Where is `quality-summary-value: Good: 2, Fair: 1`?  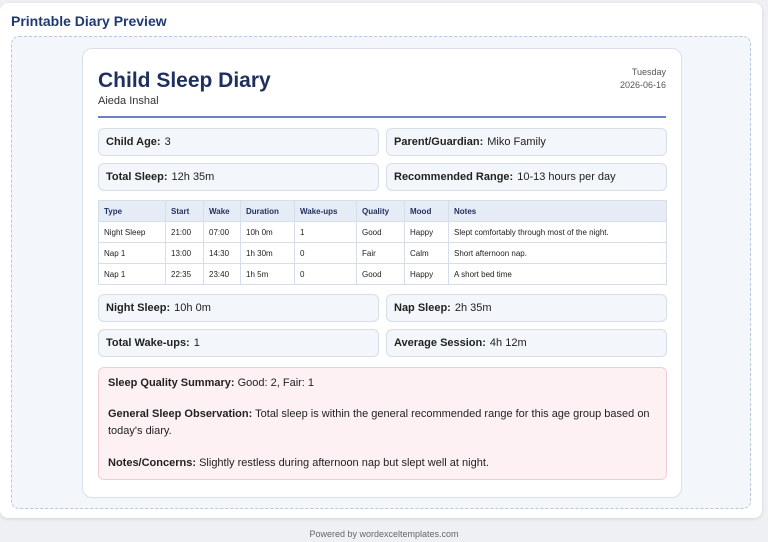 quality-summary-value: Good: 2, Fair: 1 is located at coordinates (276, 383).